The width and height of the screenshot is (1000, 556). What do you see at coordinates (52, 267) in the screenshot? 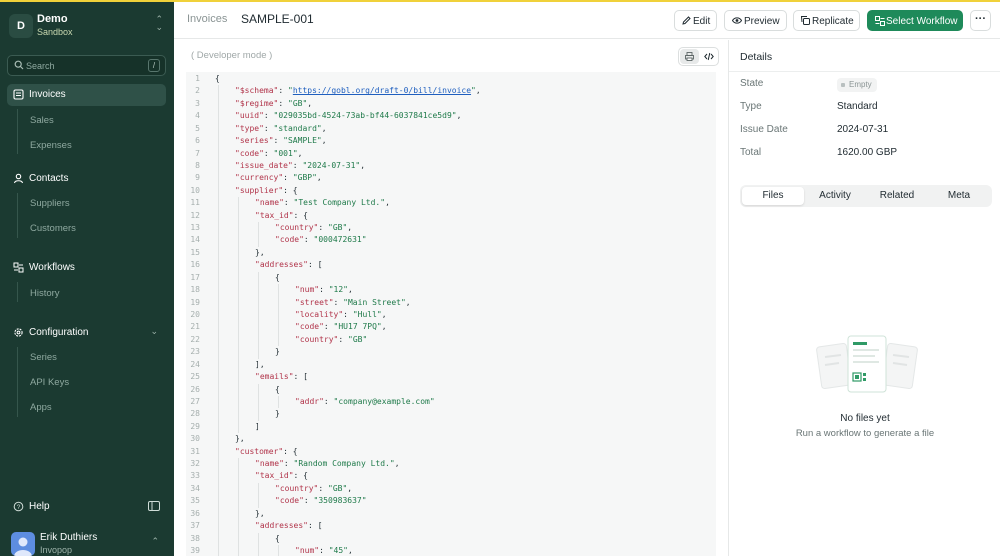
I see `sidebar-item-label: Workflows` at bounding box center [52, 267].